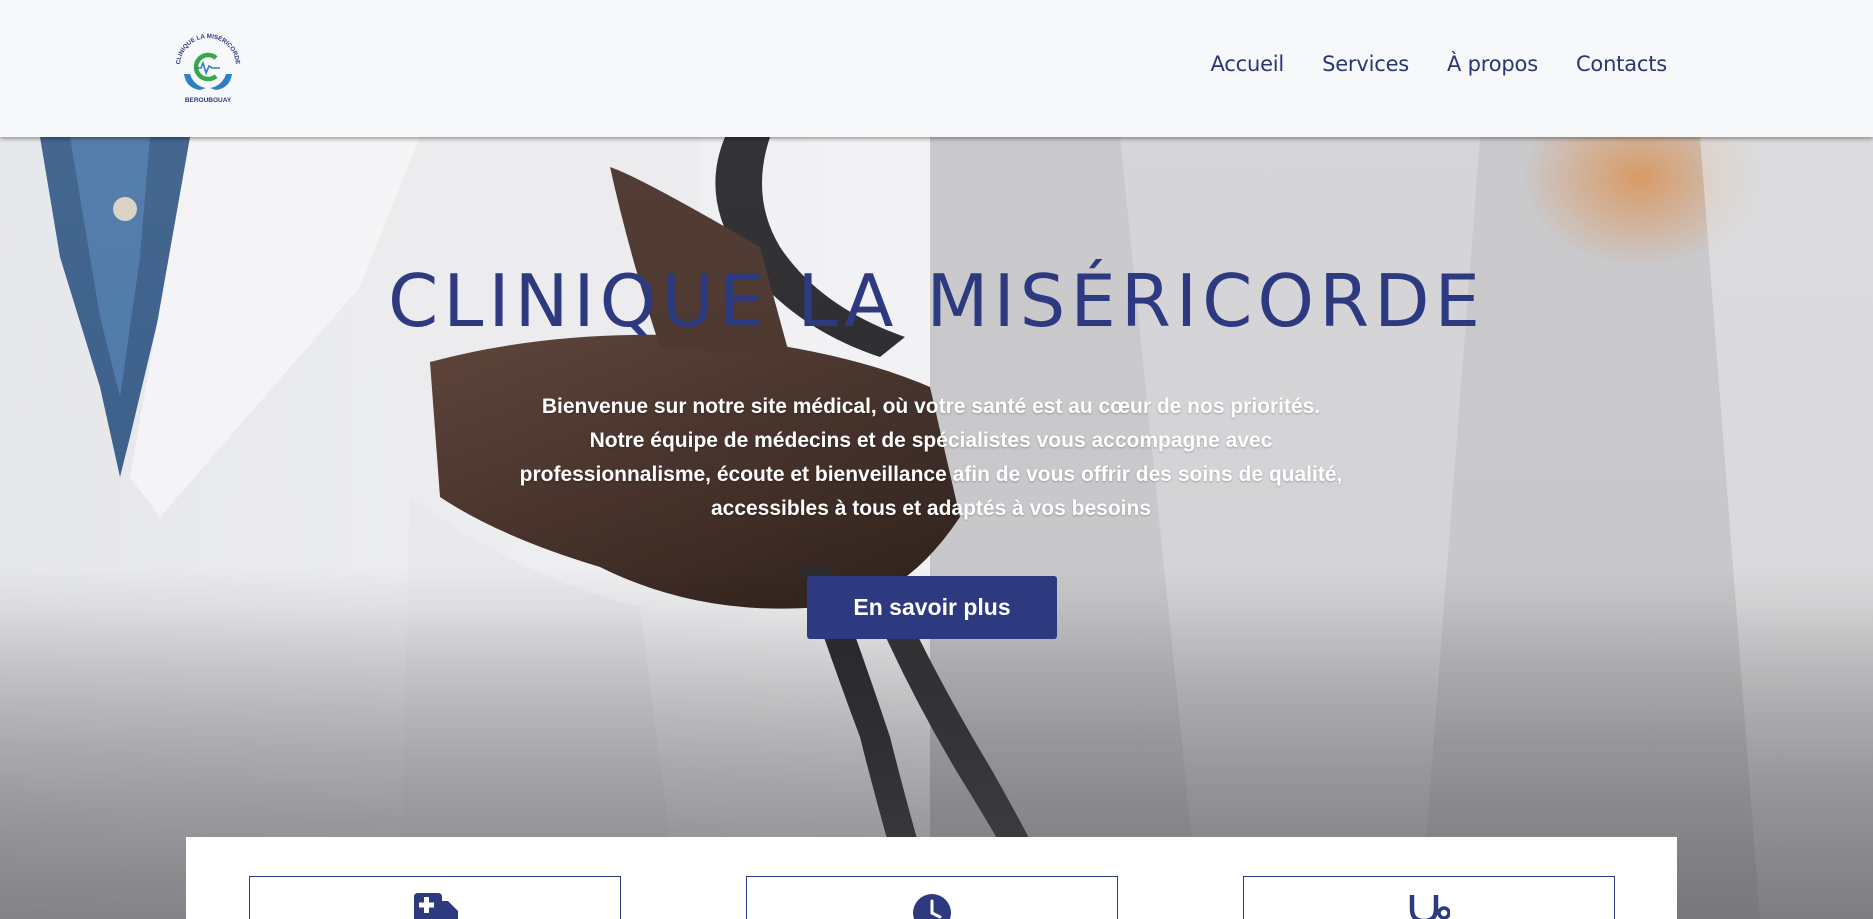  I want to click on nav-item-services: Services, so click(1365, 64).